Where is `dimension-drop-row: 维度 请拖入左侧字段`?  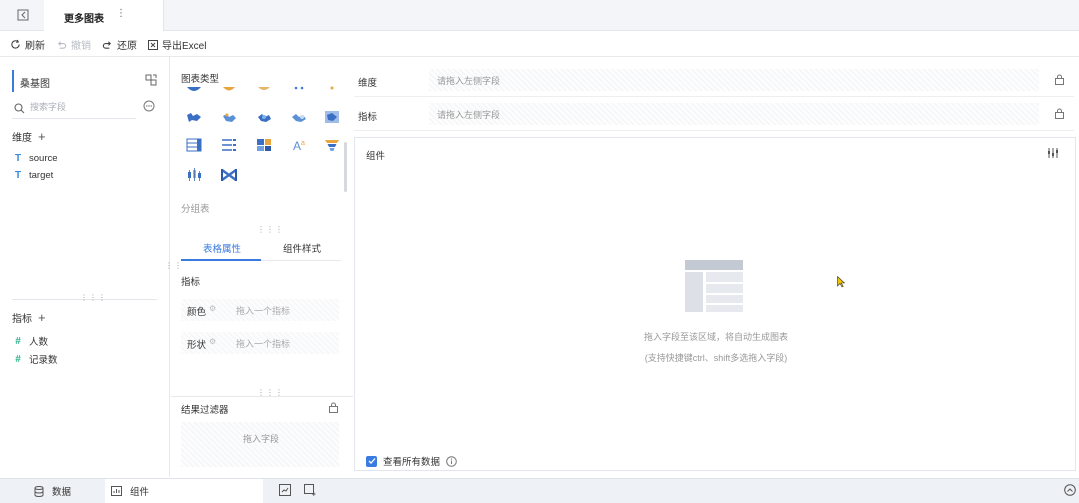
dimension-drop-row: 维度 请拖入左侧字段 is located at coordinates (714, 80).